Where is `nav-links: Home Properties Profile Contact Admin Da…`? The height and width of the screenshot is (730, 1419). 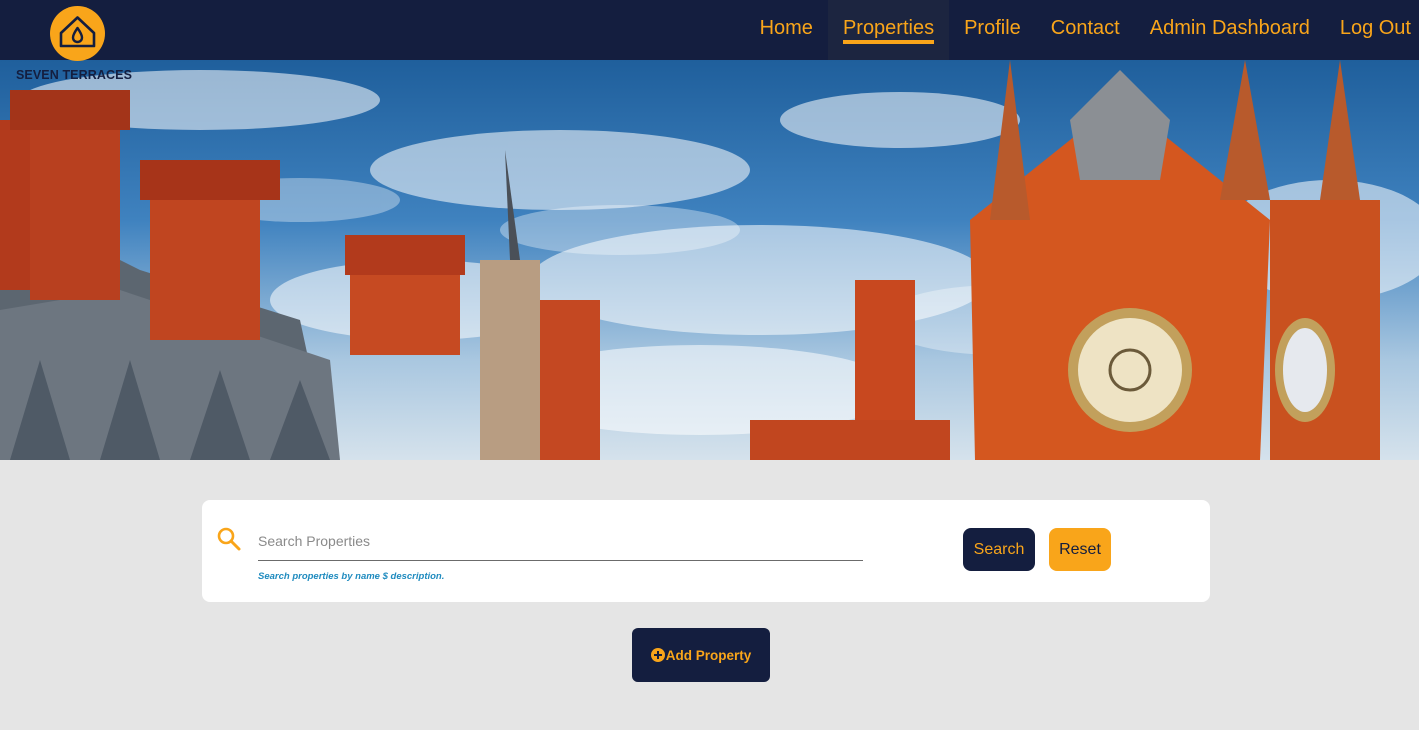
nav-links: Home Properties Profile Contact Admin Da… is located at coordinates (1082, 30).